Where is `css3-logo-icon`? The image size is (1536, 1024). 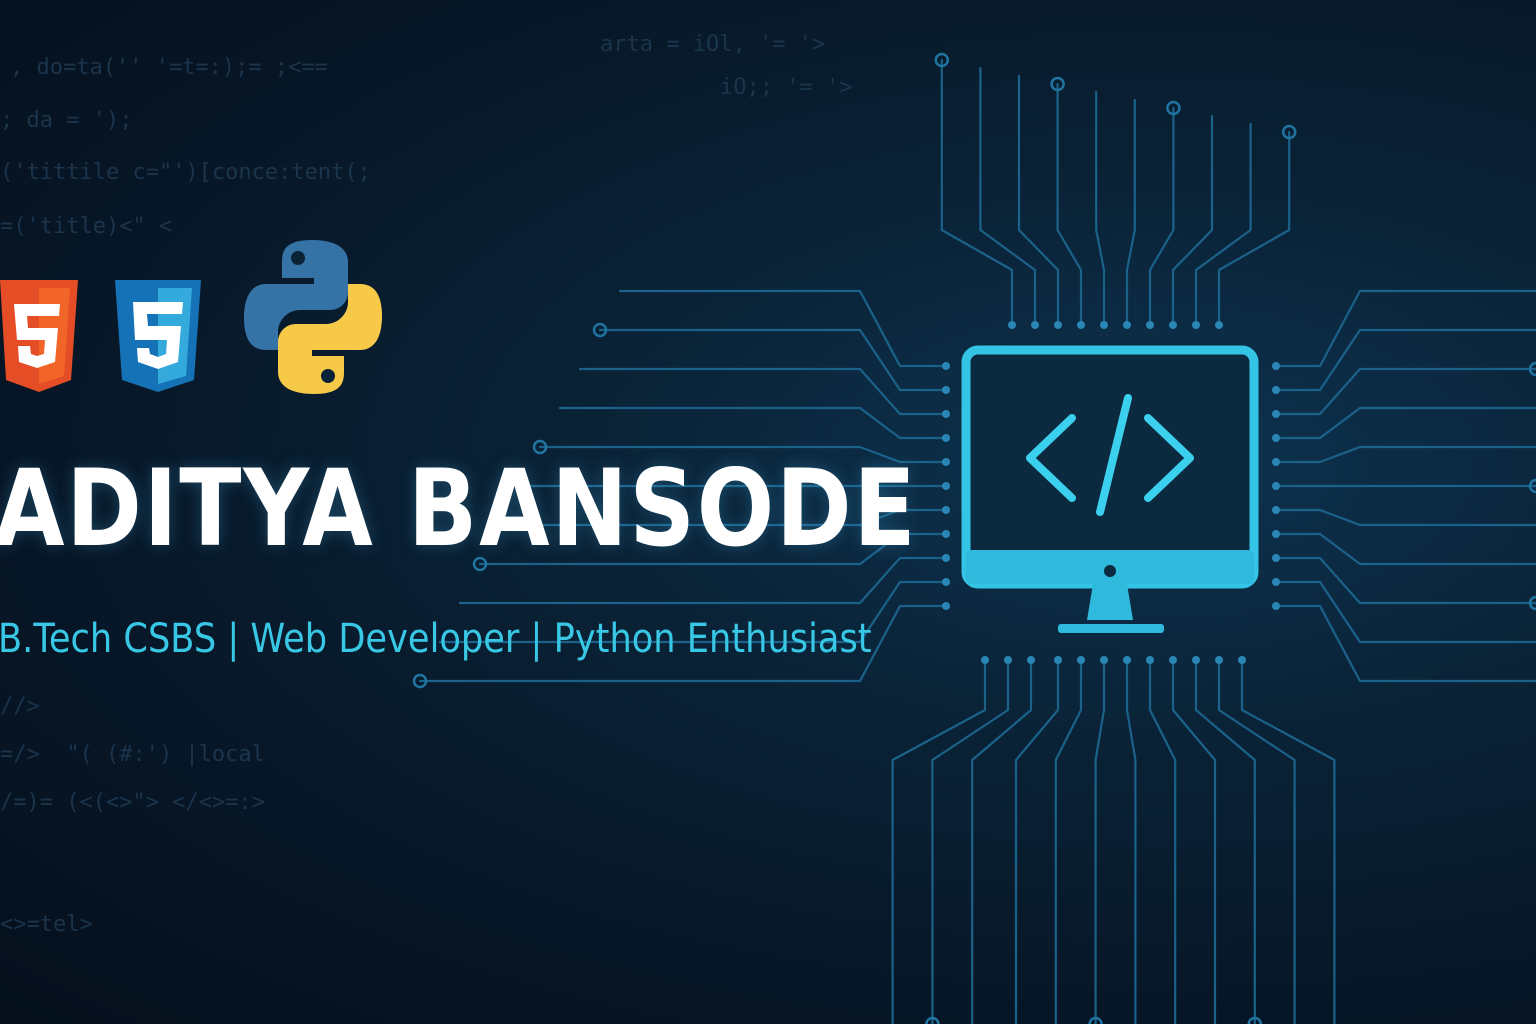 css3-logo-icon is located at coordinates (158, 336).